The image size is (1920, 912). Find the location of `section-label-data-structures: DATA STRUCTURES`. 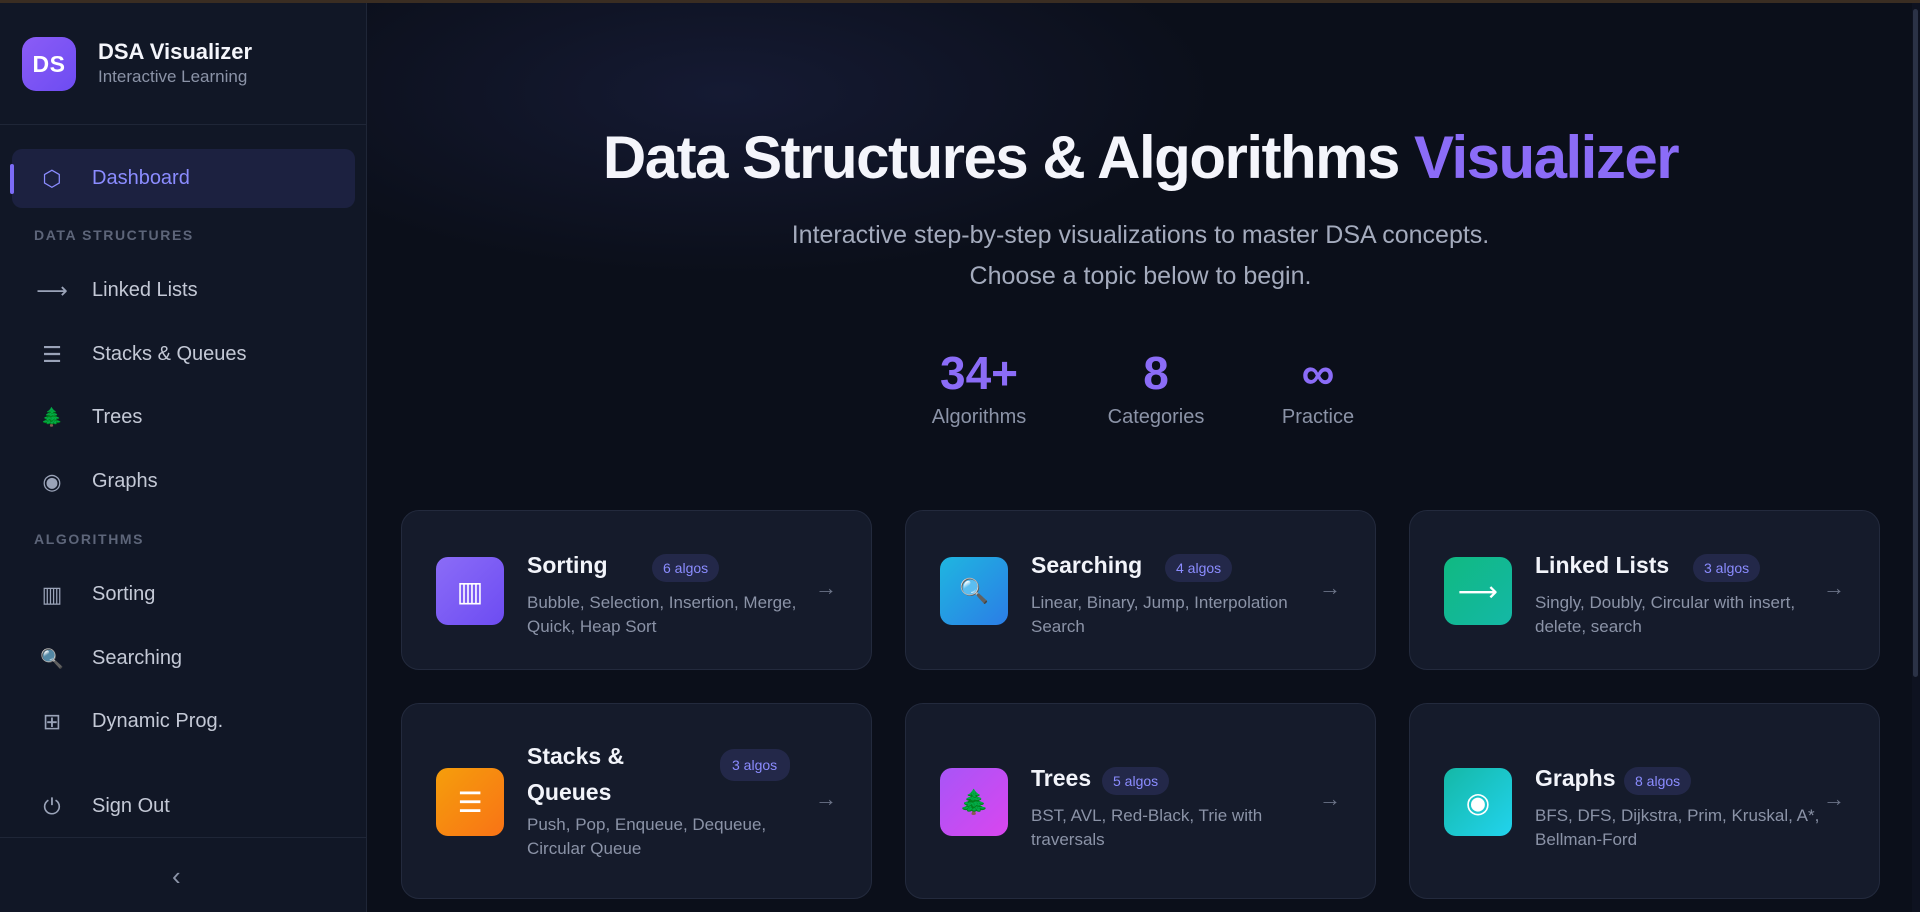

section-label-data-structures: DATA STRUCTURES is located at coordinates (114, 235).